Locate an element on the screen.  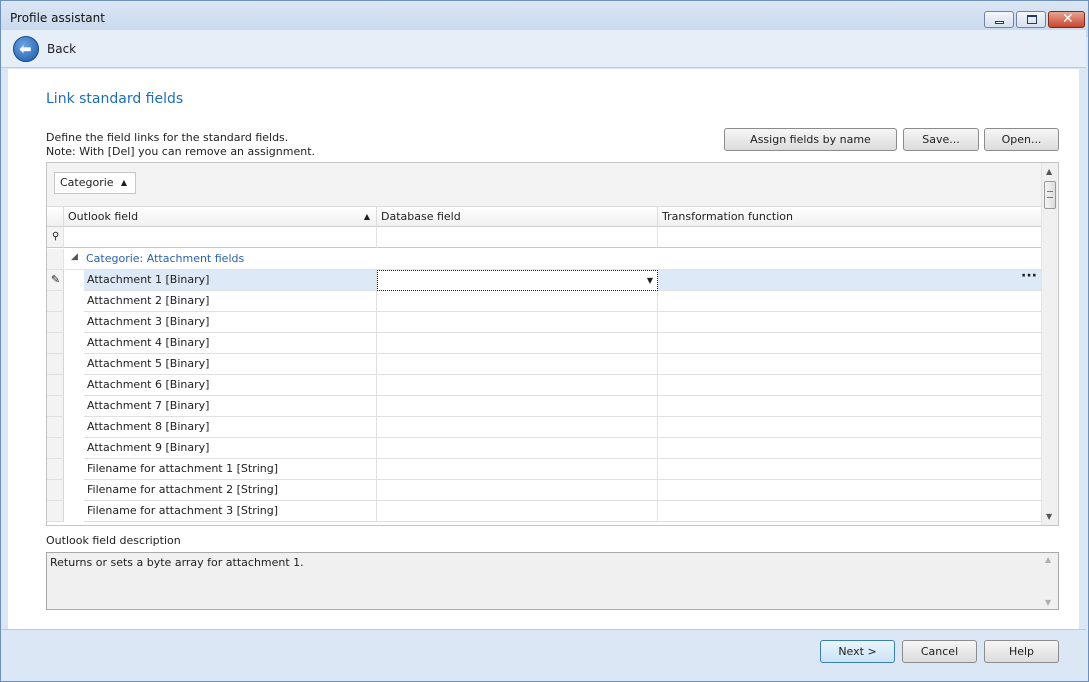
ellipsis-button-icon: ··· is located at coordinates (1029, 278).